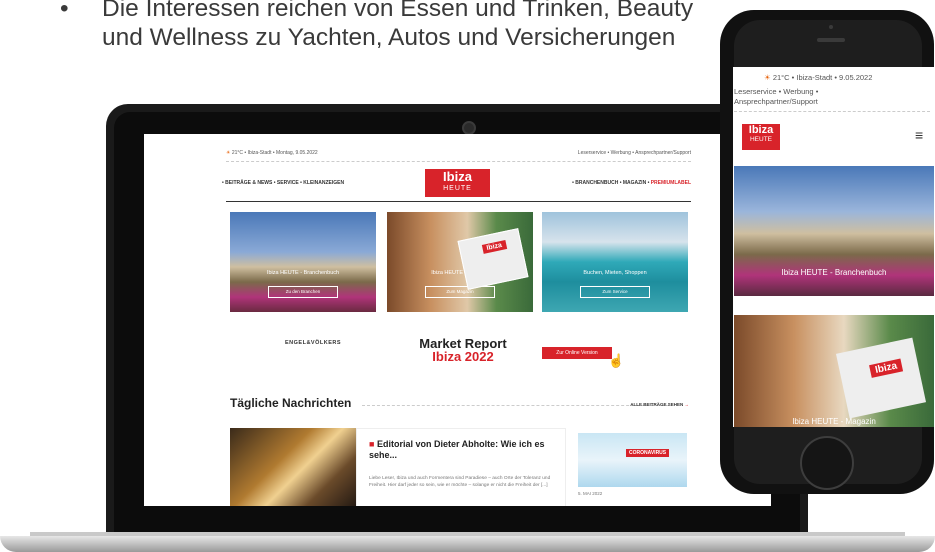  Describe the element at coordinates (615, 273) in the screenshot. I see `card-caption: Buchen, Mieten, Shoppen` at that location.